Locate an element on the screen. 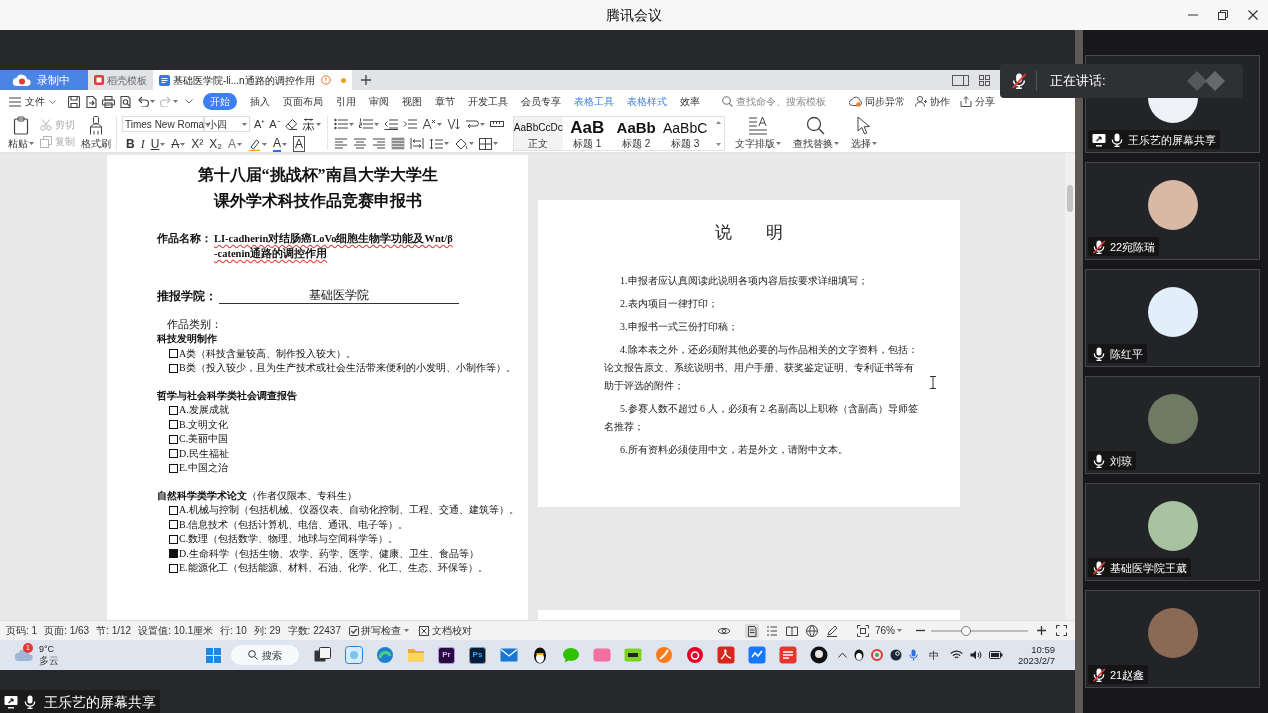 The image size is (1268, 713). more-icon is located at coordinates (189, 101).